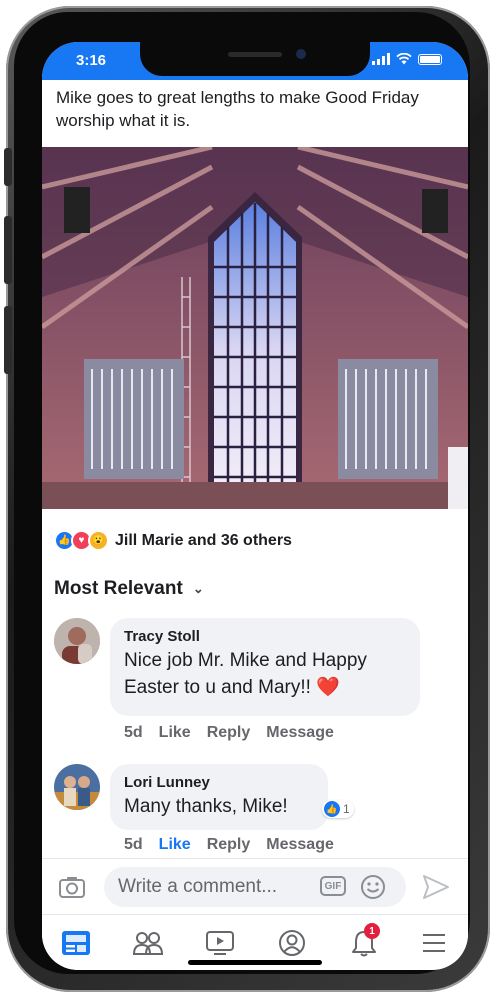 Image resolution: width=496 pixels, height=998 pixels. I want to click on nav-groups, so click(148, 942).